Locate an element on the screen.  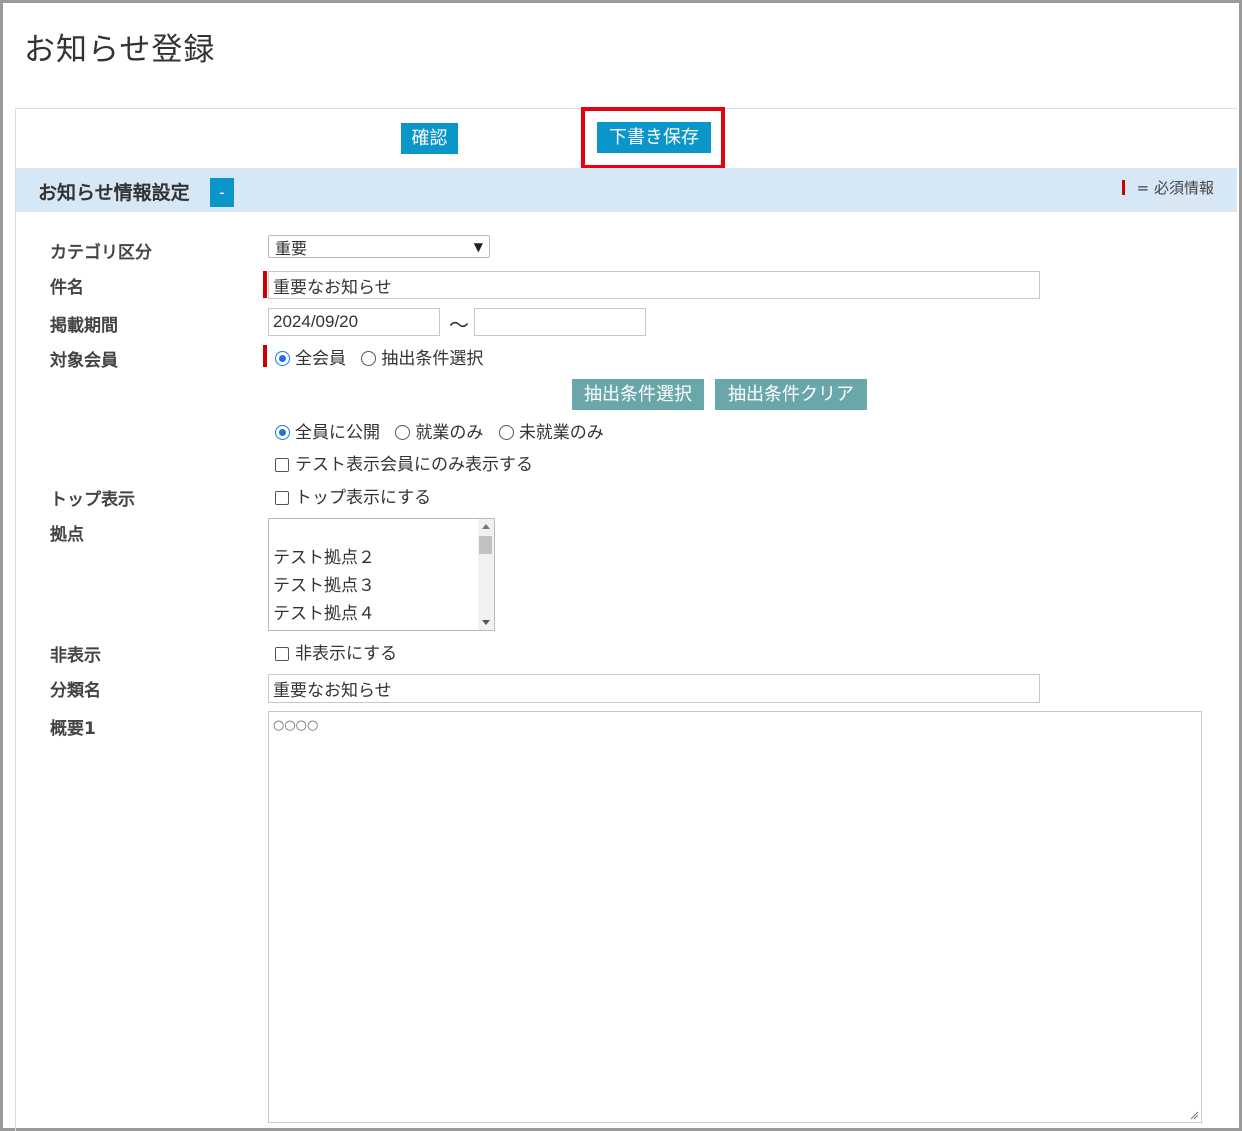
required-legend-text: = 必須情報 is located at coordinates (1175, 188).